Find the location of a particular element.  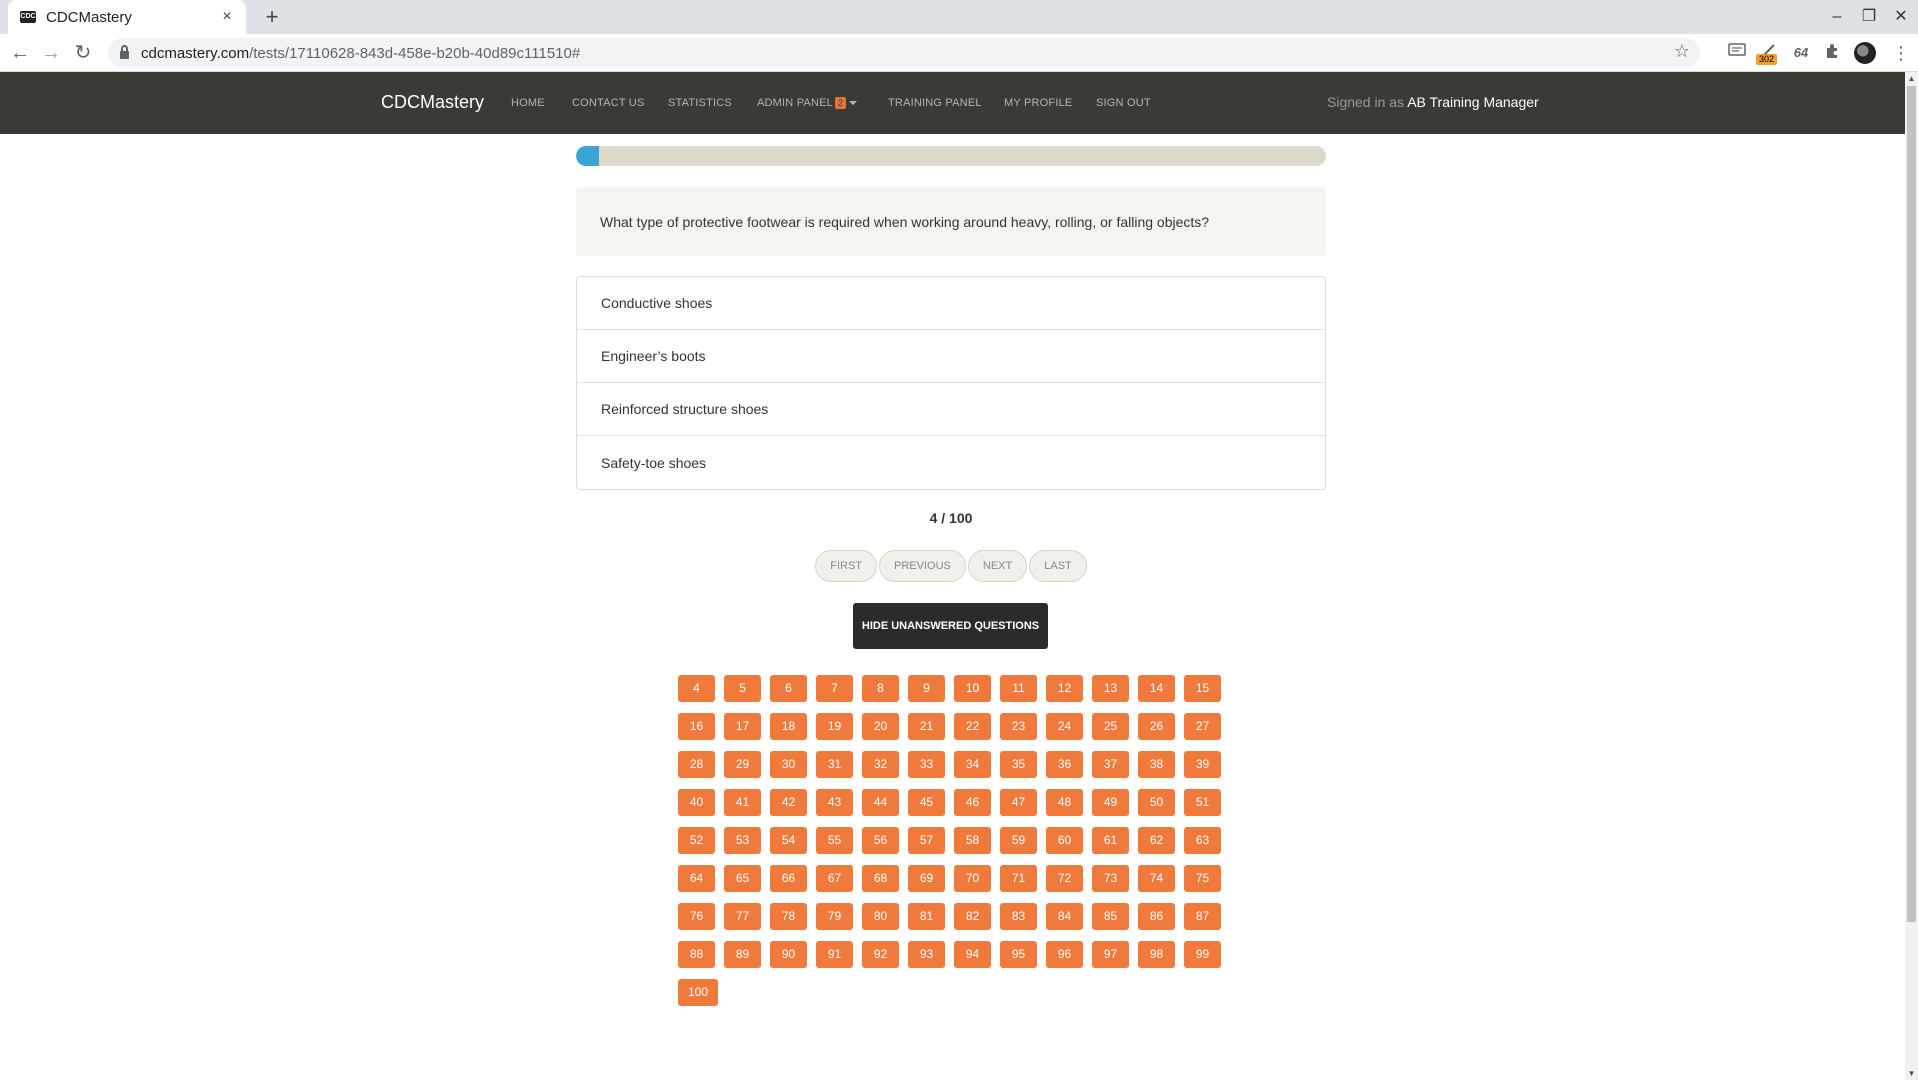

answer-option: Reinforced structure shoes is located at coordinates (951, 409).